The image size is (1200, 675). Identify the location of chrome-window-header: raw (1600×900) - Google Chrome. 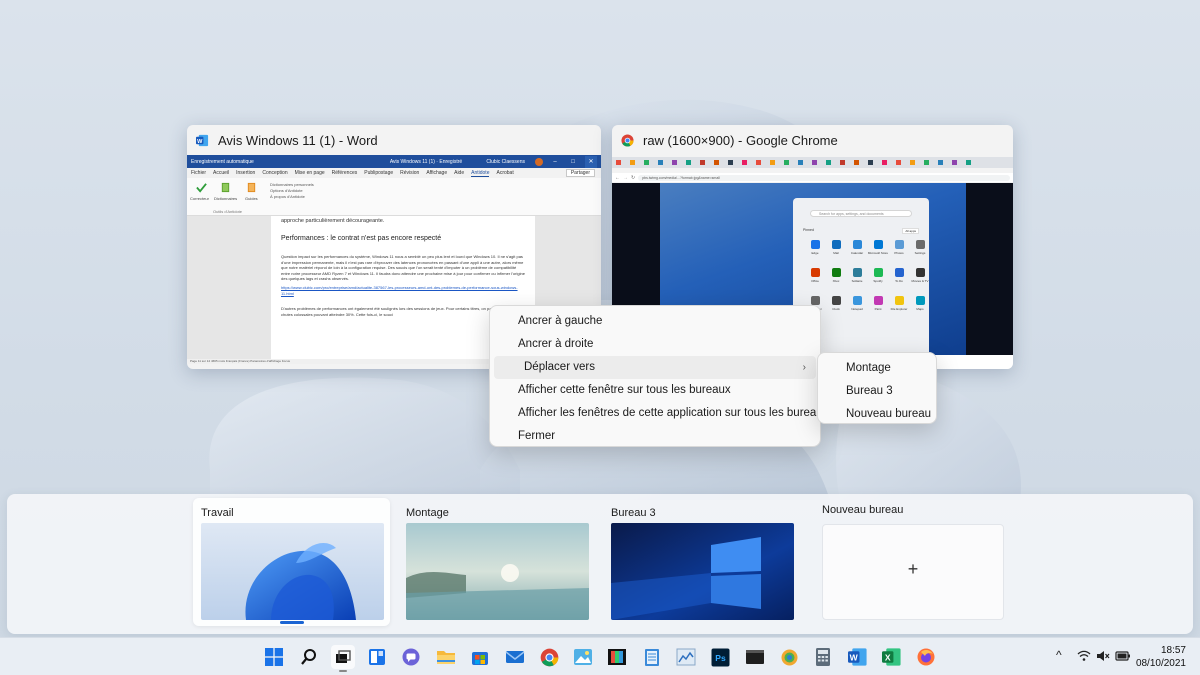
(812, 140).